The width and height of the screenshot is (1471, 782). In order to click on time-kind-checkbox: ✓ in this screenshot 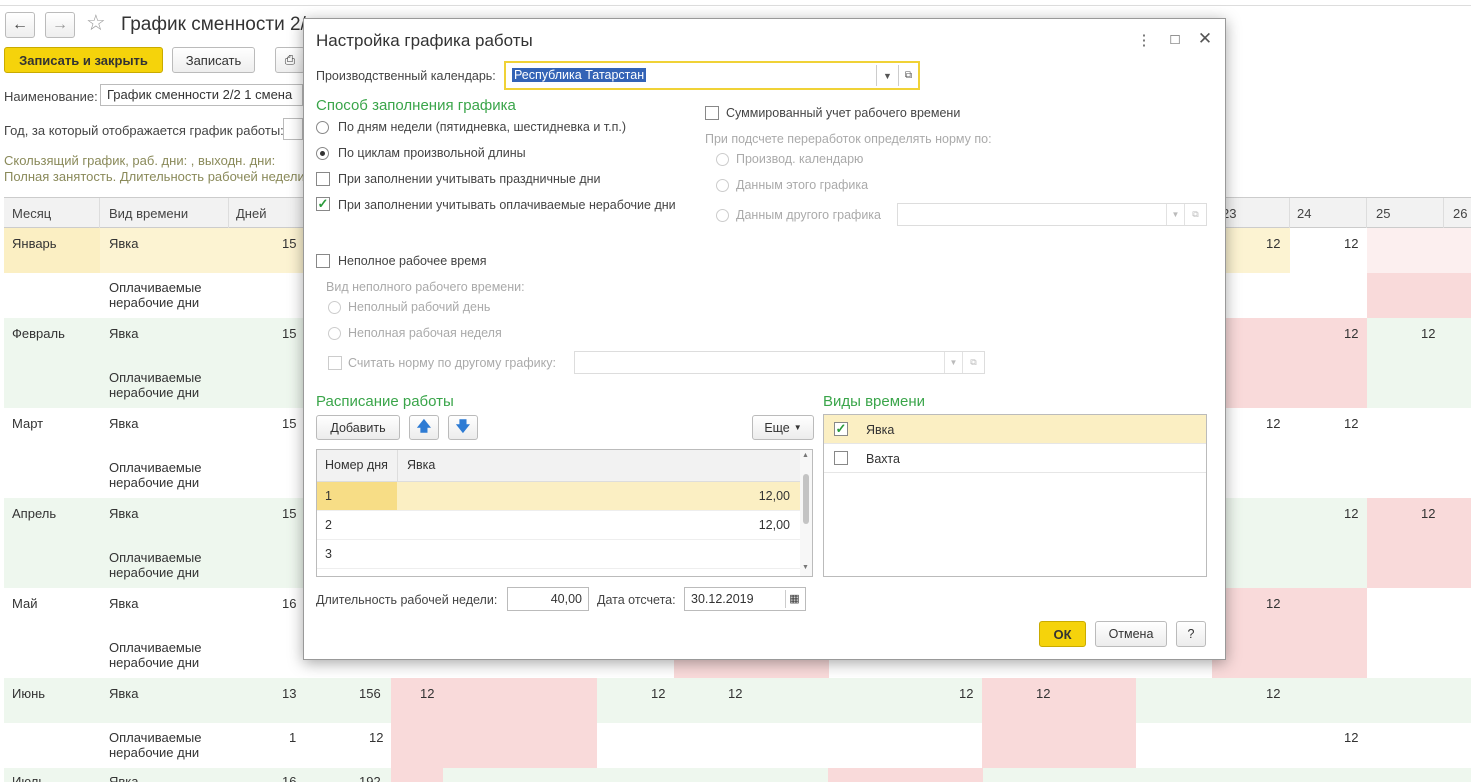, I will do `click(841, 429)`.